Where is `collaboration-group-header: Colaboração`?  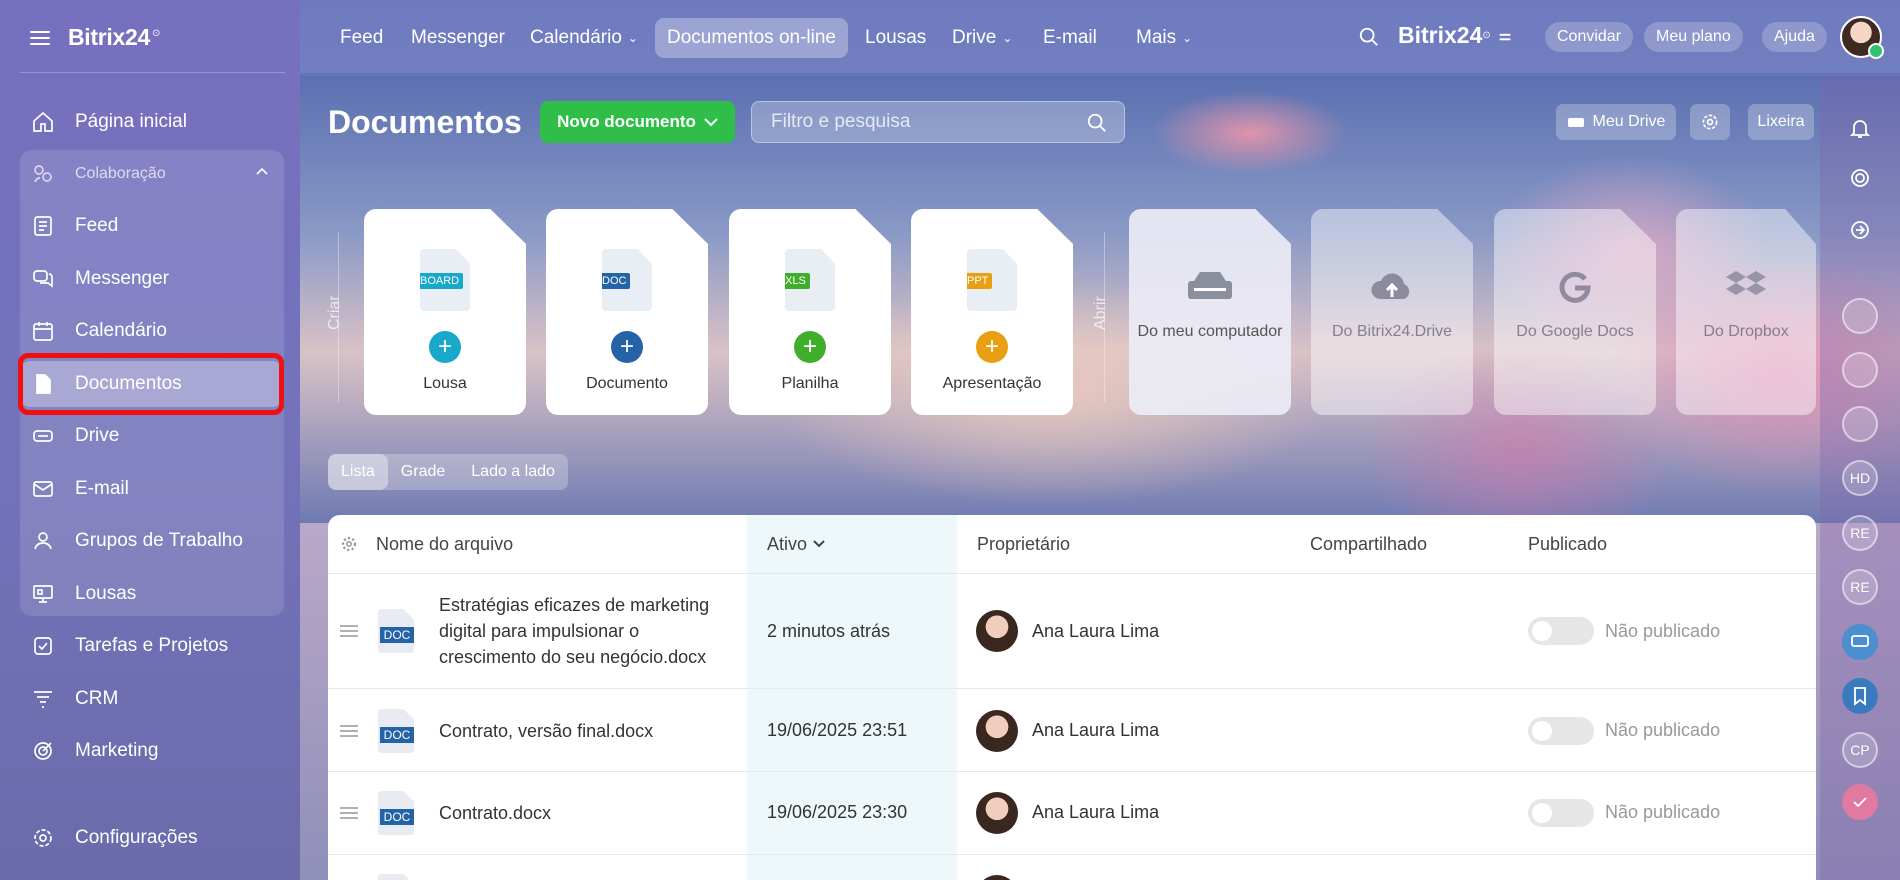
collaboration-group-header: Colaboração is located at coordinates (151, 174).